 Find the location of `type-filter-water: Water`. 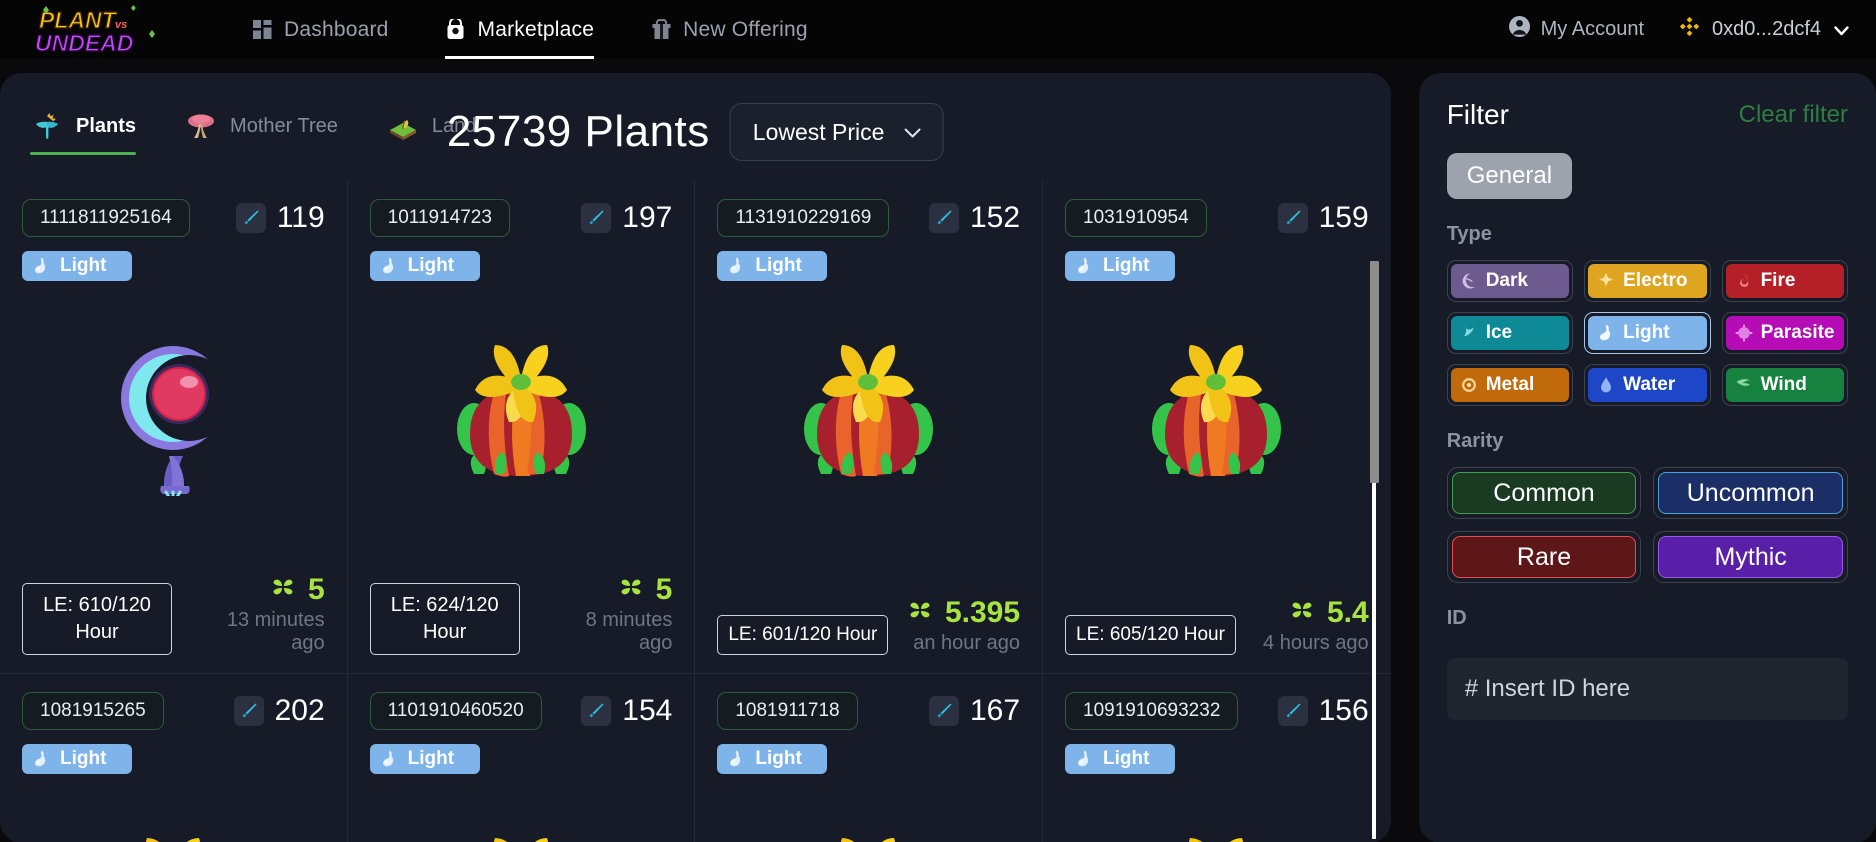

type-filter-water: Water is located at coordinates (1647, 385).